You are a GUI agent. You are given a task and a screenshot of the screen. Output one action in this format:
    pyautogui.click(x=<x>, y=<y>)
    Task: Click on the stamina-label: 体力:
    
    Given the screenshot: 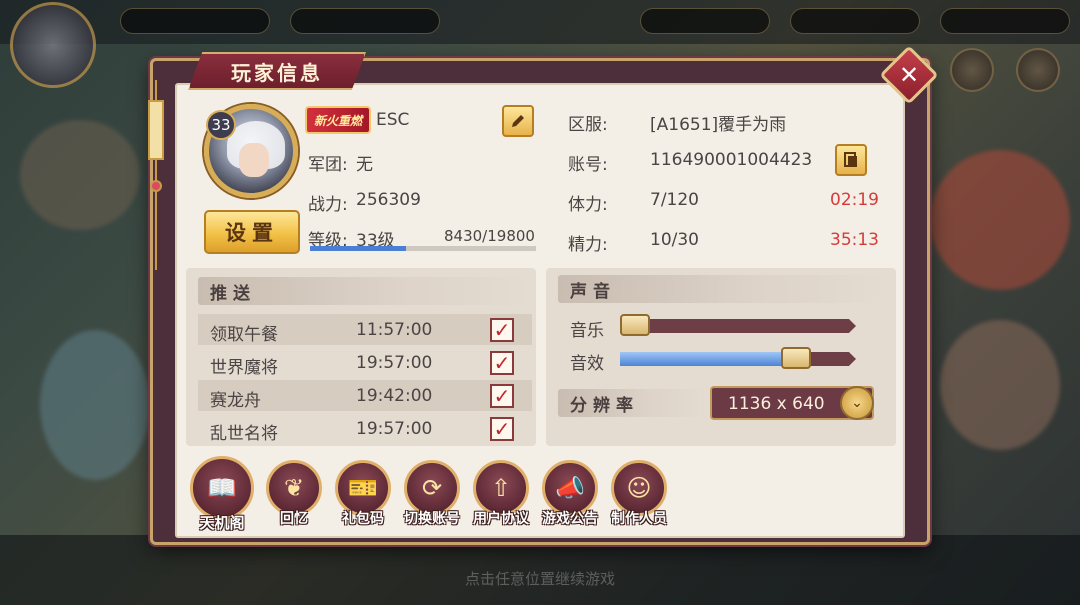 What is the action you would take?
    pyautogui.click(x=588, y=205)
    